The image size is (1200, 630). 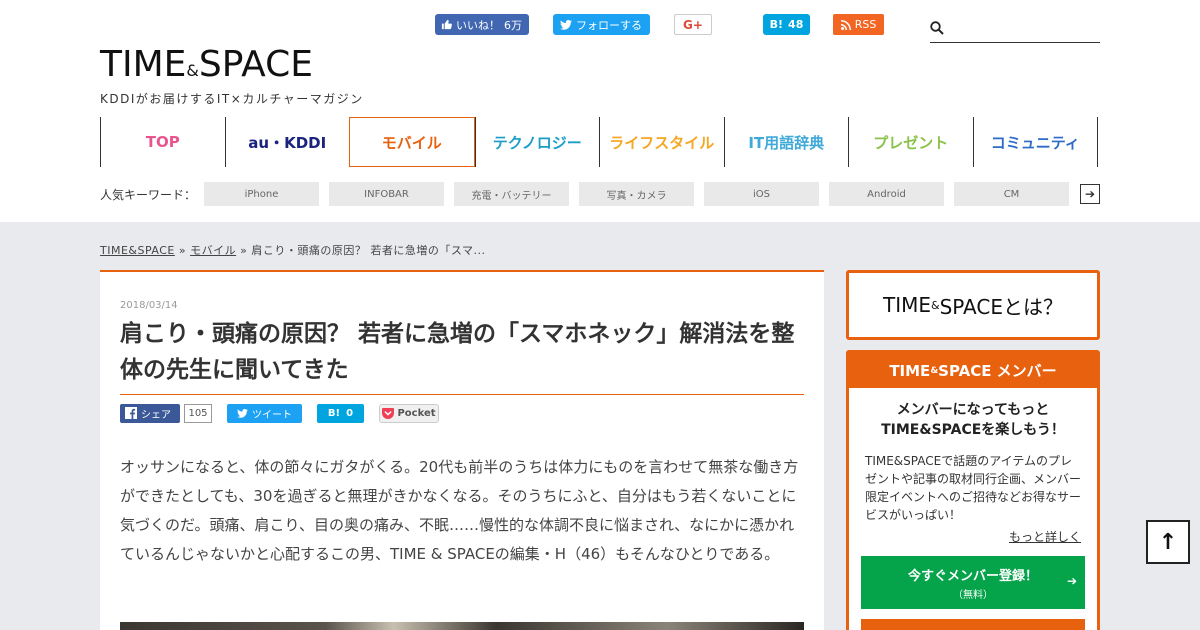 I want to click on rss-button: RSS, so click(x=858, y=24).